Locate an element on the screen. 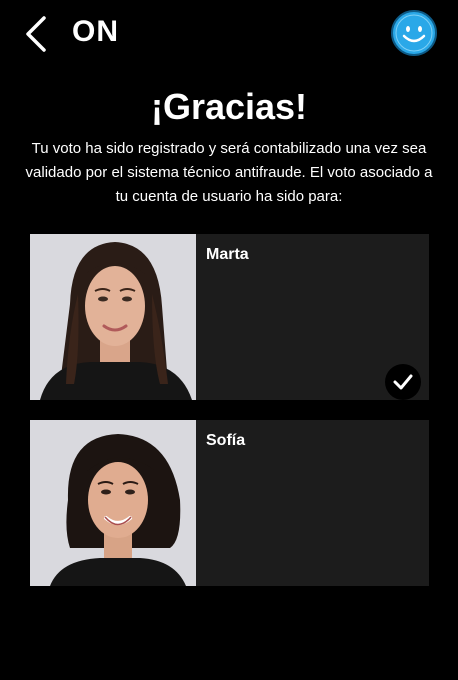 This screenshot has width=458, height=680. checkmark-icon is located at coordinates (403, 382).